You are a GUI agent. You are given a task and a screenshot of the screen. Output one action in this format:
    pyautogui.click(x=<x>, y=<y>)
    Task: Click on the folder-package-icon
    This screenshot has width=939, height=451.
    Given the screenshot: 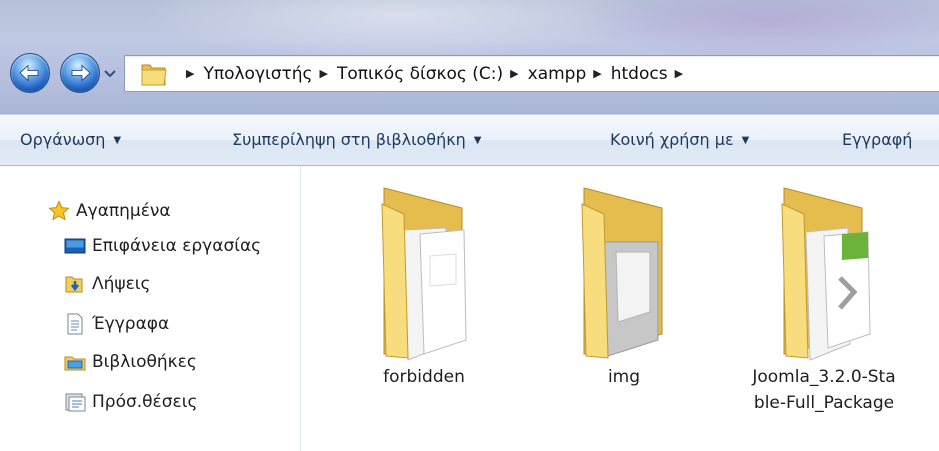 What is the action you would take?
    pyautogui.click(x=826, y=274)
    